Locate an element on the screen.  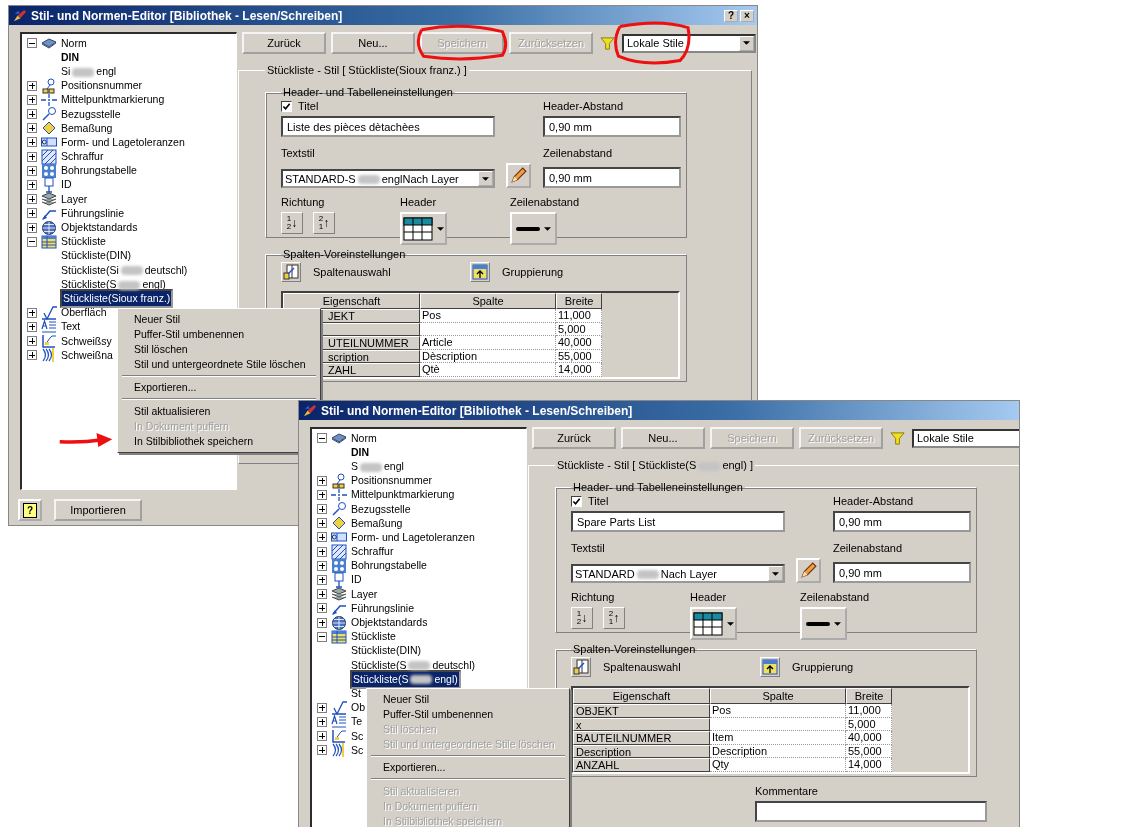
help-button: ? is located at coordinates (30, 510).